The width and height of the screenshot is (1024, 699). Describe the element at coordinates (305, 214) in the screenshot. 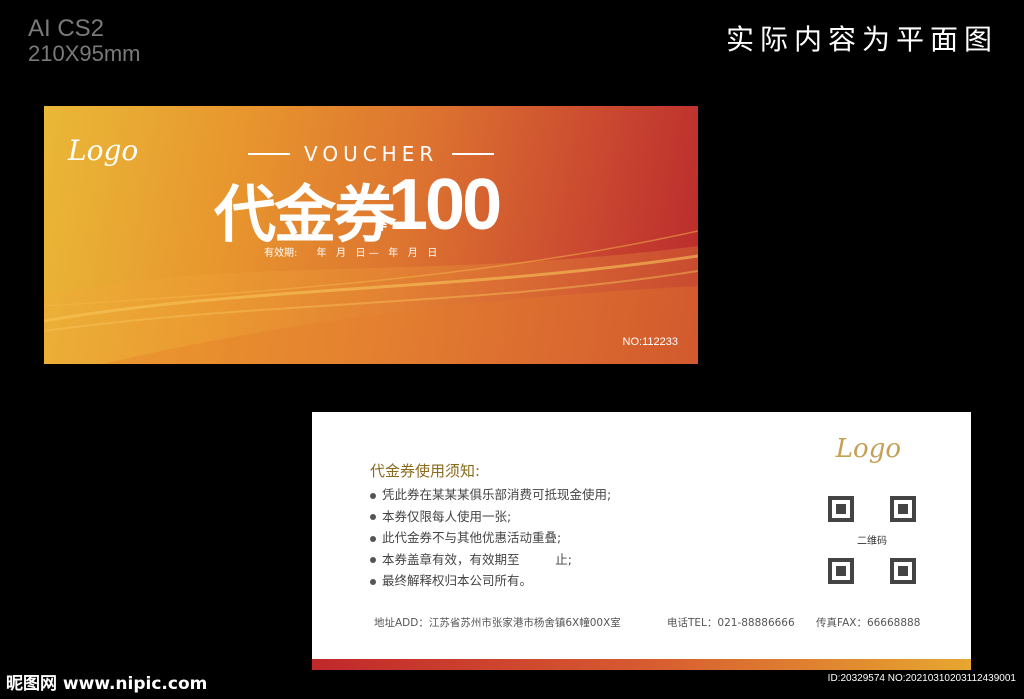

I see `voucher-title: 代金券` at that location.